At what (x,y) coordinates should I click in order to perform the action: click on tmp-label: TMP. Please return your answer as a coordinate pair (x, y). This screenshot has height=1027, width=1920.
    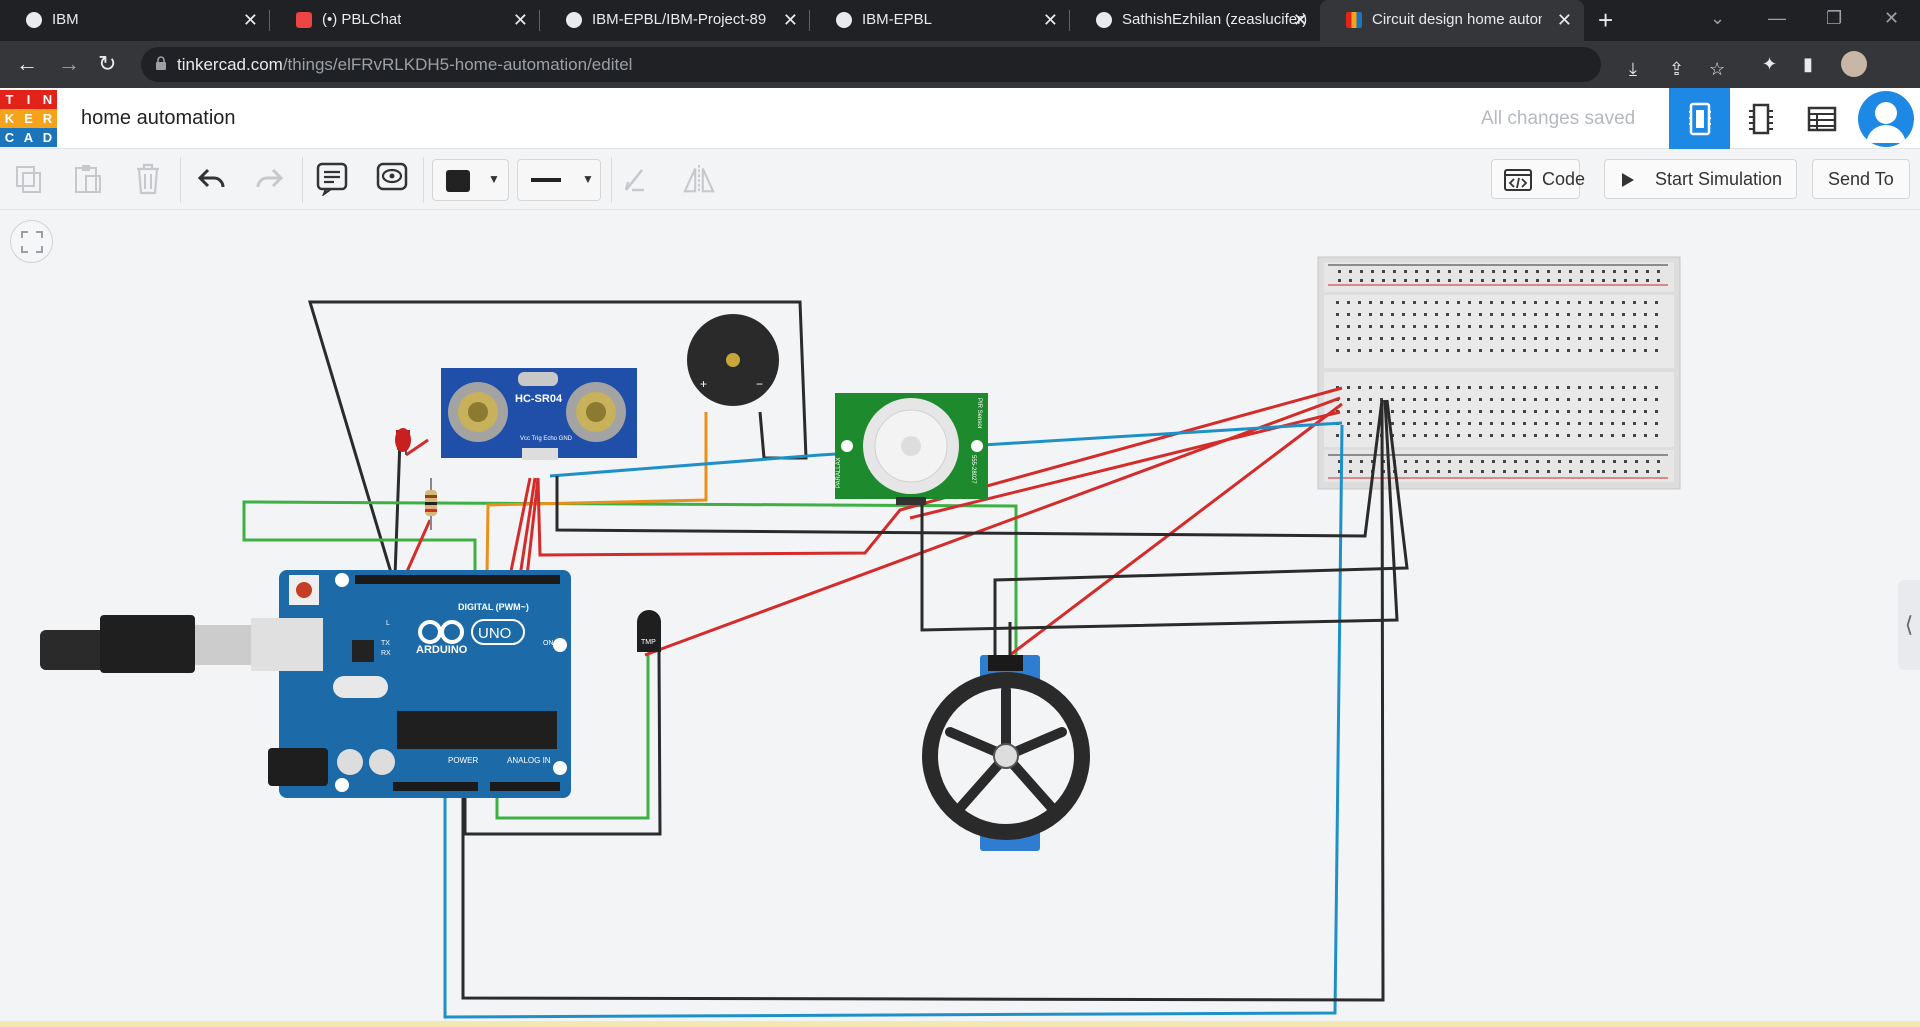
    Looking at the image, I should click on (648, 642).